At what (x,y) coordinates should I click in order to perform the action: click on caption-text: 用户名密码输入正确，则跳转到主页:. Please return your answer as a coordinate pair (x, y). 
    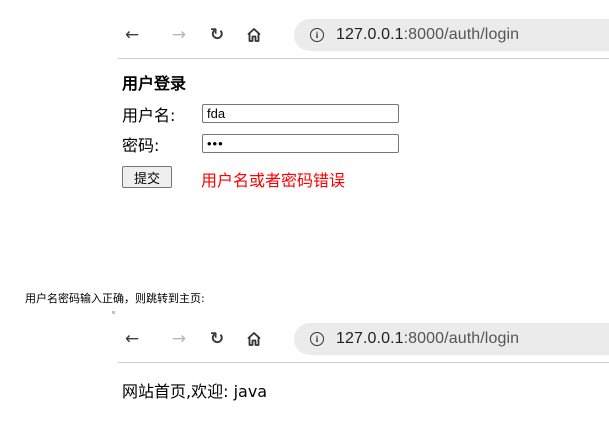
    Looking at the image, I should click on (115, 298).